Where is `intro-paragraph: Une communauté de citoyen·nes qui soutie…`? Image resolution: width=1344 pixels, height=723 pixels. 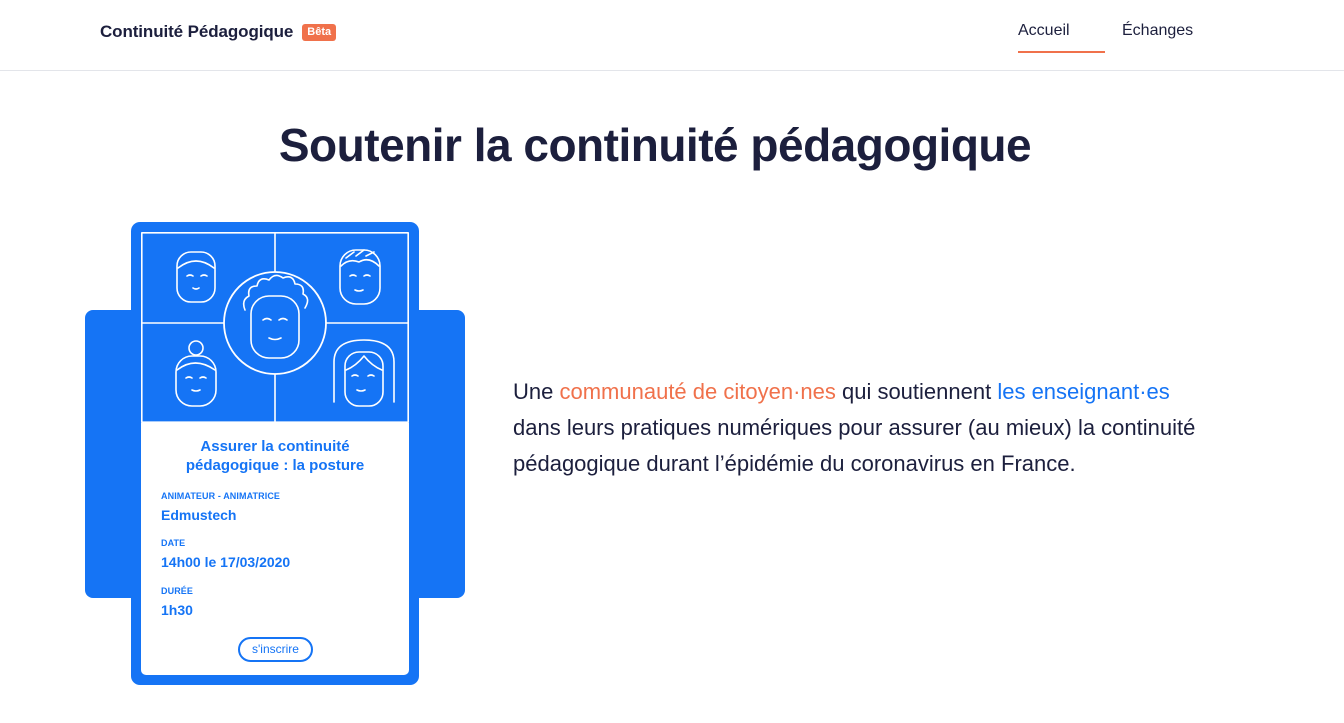
intro-paragraph: Une communauté de citoyen·nes qui soutie… is located at coordinates (863, 428).